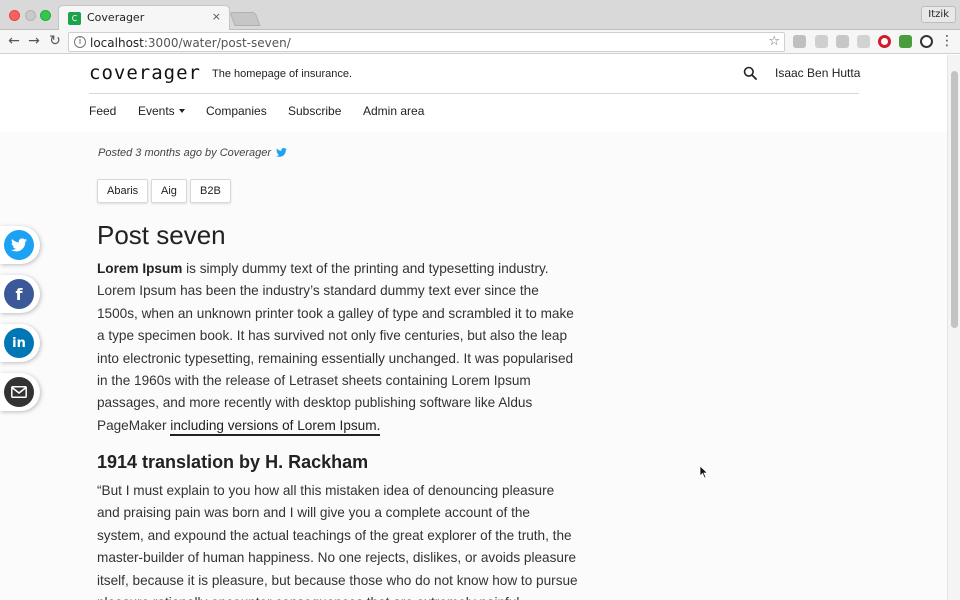 The width and height of the screenshot is (960, 600). What do you see at coordinates (236, 111) in the screenshot?
I see `nav-item-companies: Companies` at bounding box center [236, 111].